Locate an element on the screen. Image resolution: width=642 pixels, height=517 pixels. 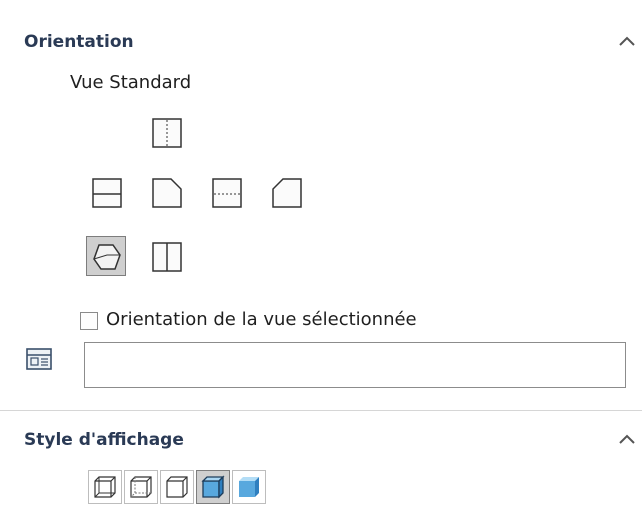
left-view-icon is located at coordinates (167, 193).